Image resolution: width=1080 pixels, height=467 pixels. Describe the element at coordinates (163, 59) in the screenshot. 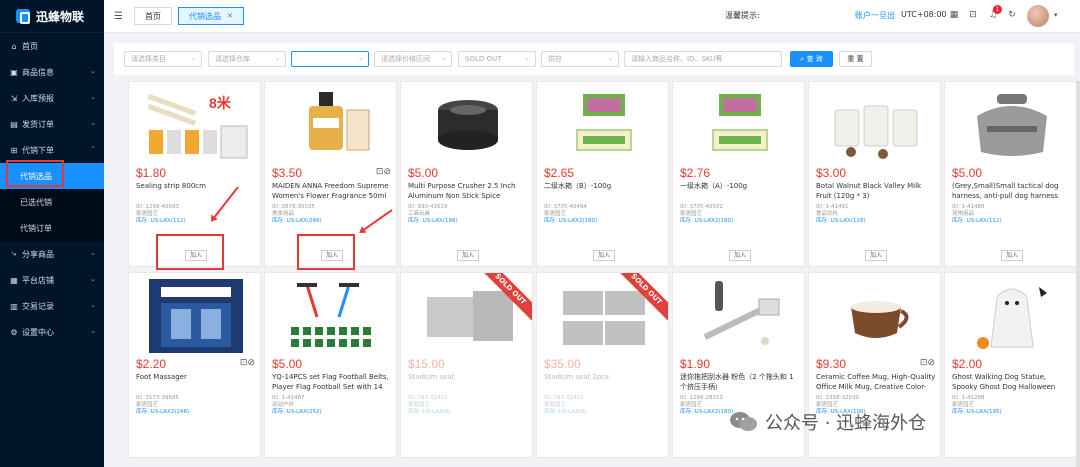

I see `category-select: 请选择类目 ⌄` at that location.